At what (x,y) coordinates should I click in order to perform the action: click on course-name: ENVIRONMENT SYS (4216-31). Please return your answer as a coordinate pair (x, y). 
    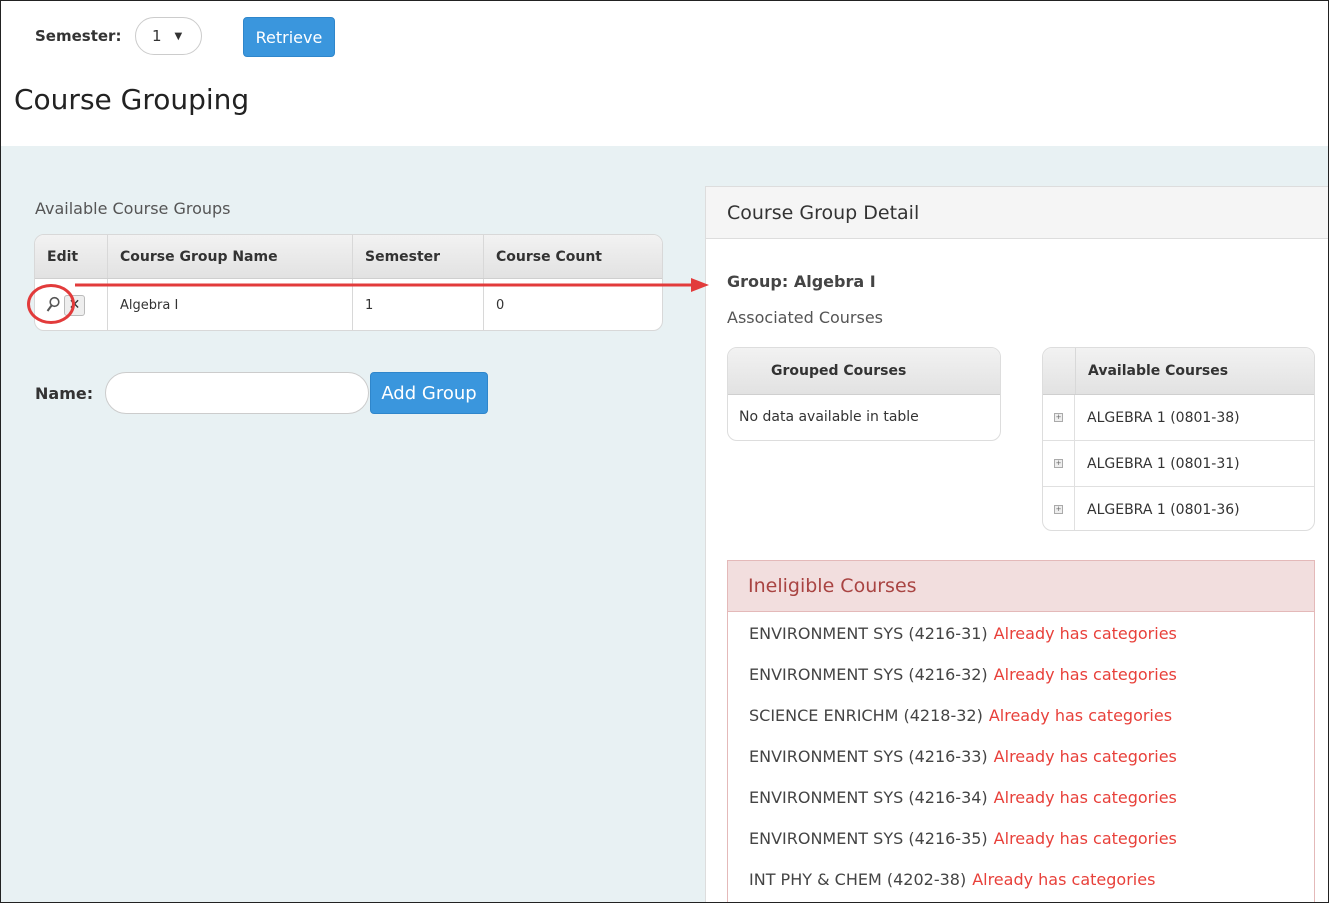
    Looking at the image, I should click on (868, 633).